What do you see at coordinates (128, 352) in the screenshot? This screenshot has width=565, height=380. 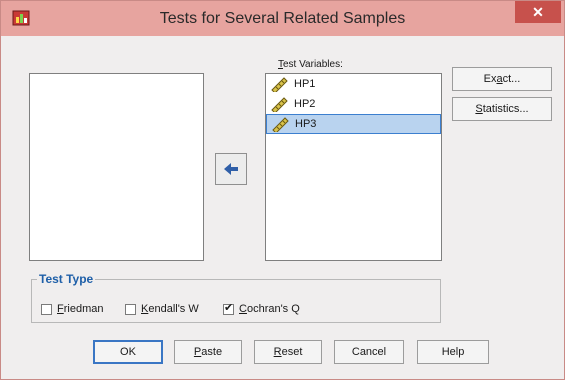 I see `ok-button: OK` at bounding box center [128, 352].